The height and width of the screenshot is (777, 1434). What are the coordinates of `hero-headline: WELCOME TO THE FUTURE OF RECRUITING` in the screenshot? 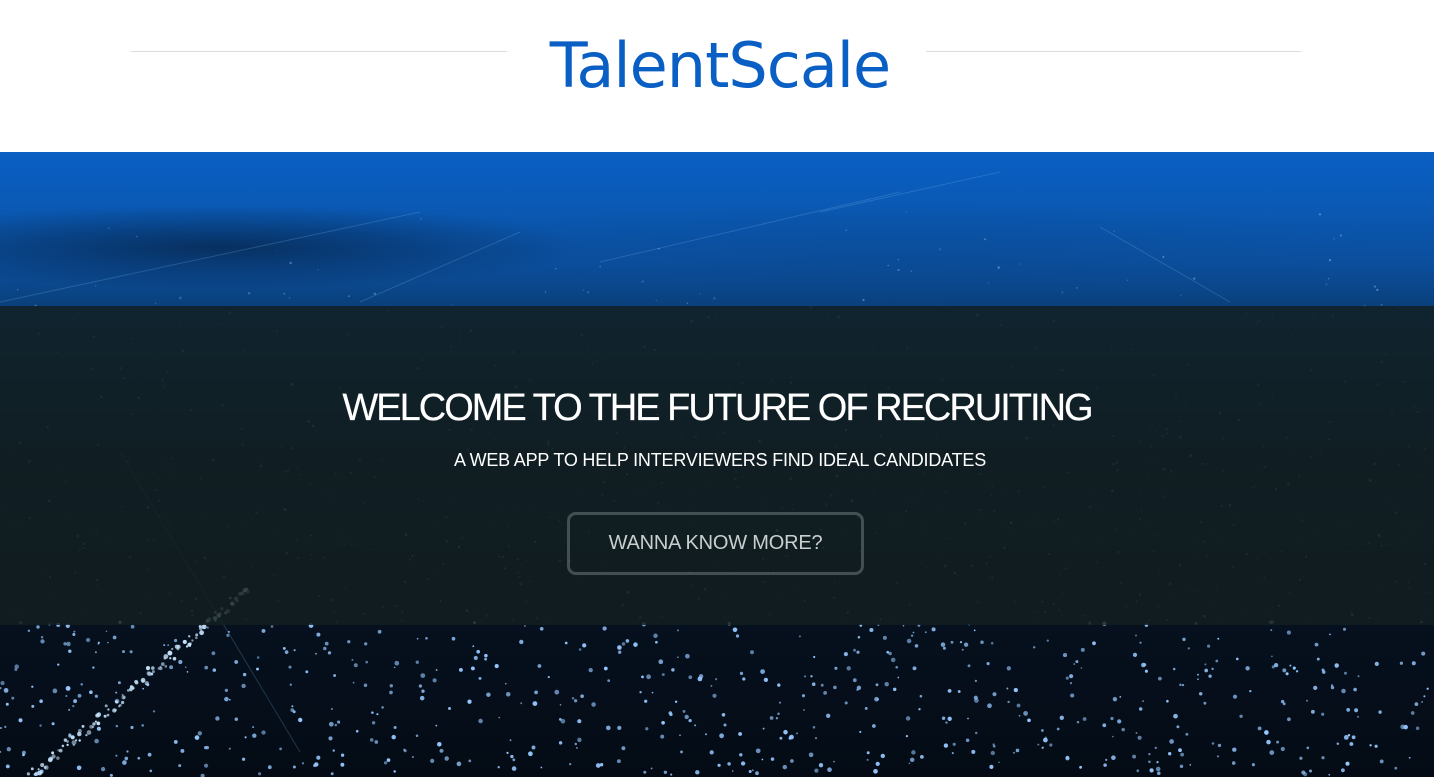 It's located at (717, 408).